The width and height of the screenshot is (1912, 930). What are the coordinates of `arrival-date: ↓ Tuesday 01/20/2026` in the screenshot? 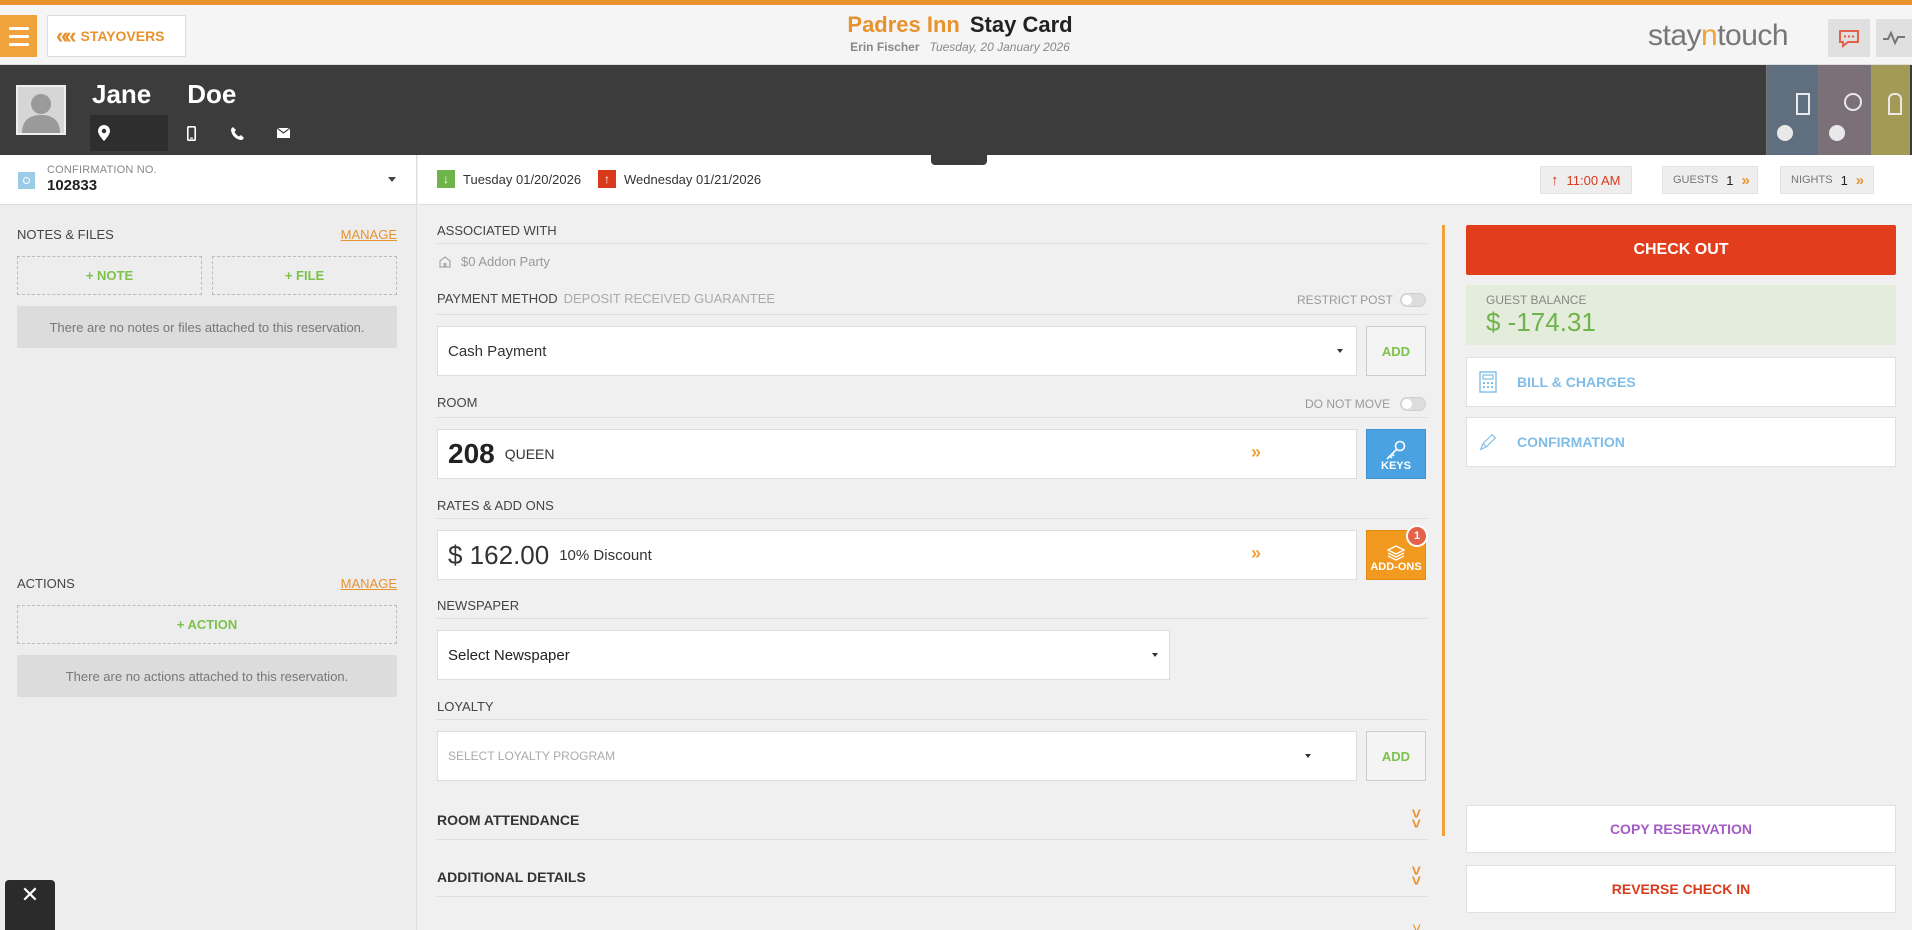 It's located at (509, 179).